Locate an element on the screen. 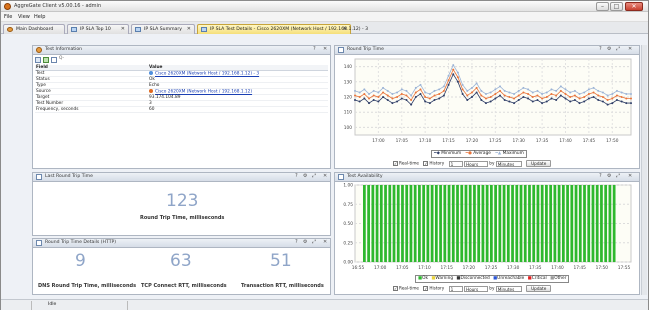 The height and width of the screenshot is (310, 649). device-icon is located at coordinates (151, 91).